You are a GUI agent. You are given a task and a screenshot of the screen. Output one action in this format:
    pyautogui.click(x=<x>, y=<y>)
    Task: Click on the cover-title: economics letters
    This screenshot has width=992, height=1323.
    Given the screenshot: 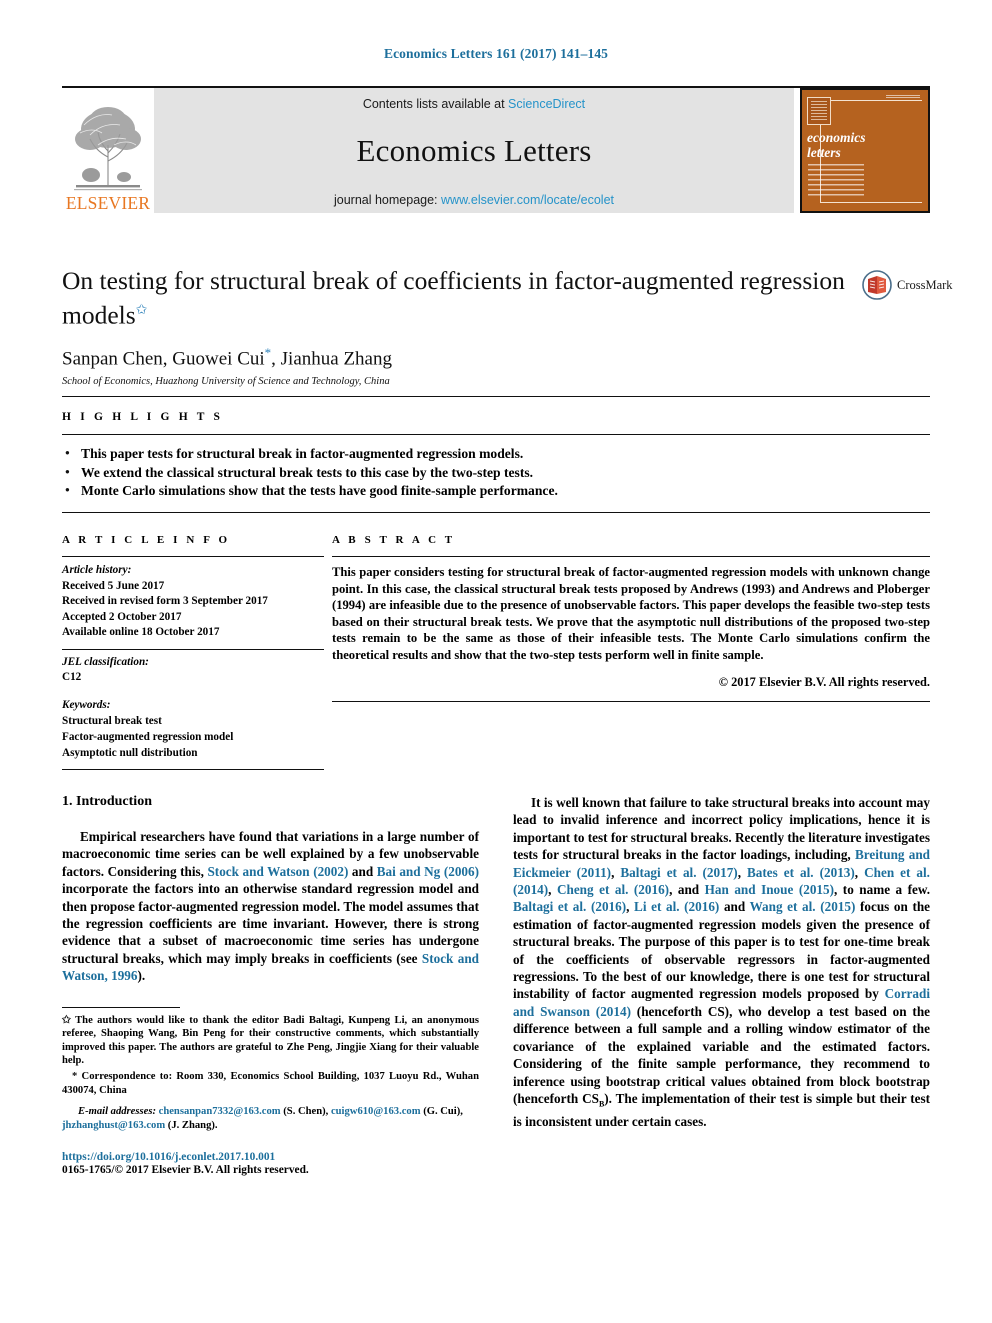 What is the action you would take?
    pyautogui.click(x=836, y=145)
    